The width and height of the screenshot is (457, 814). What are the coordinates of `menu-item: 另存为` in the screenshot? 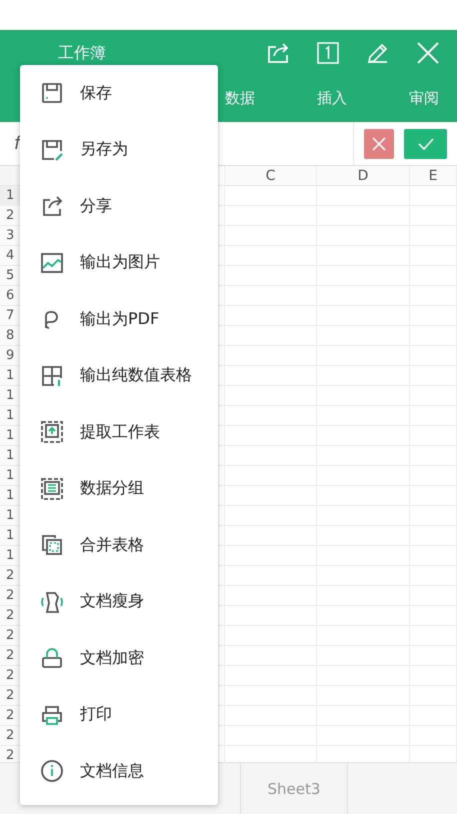 It's located at (119, 150).